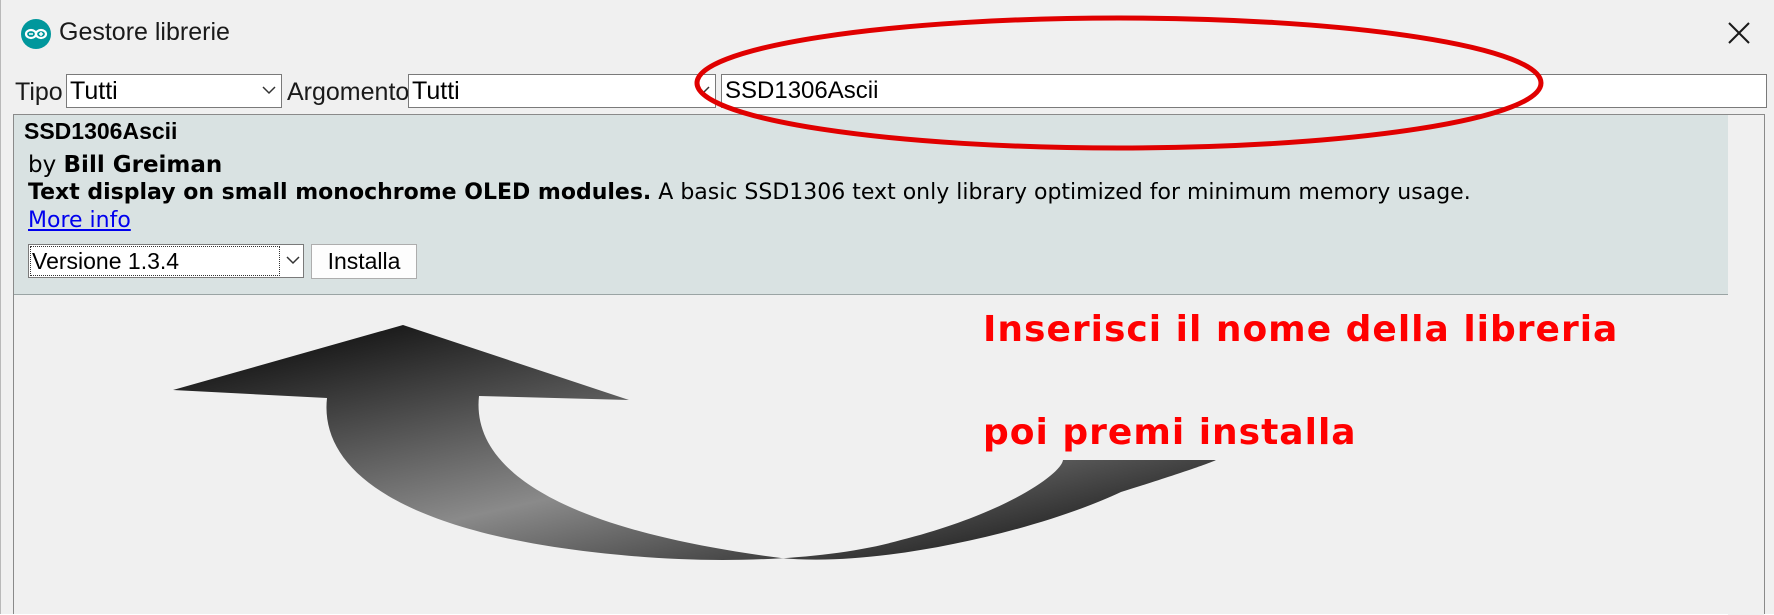 The width and height of the screenshot is (1774, 615). Describe the element at coordinates (1119, 83) in the screenshot. I see `highlight-ellipse` at that location.